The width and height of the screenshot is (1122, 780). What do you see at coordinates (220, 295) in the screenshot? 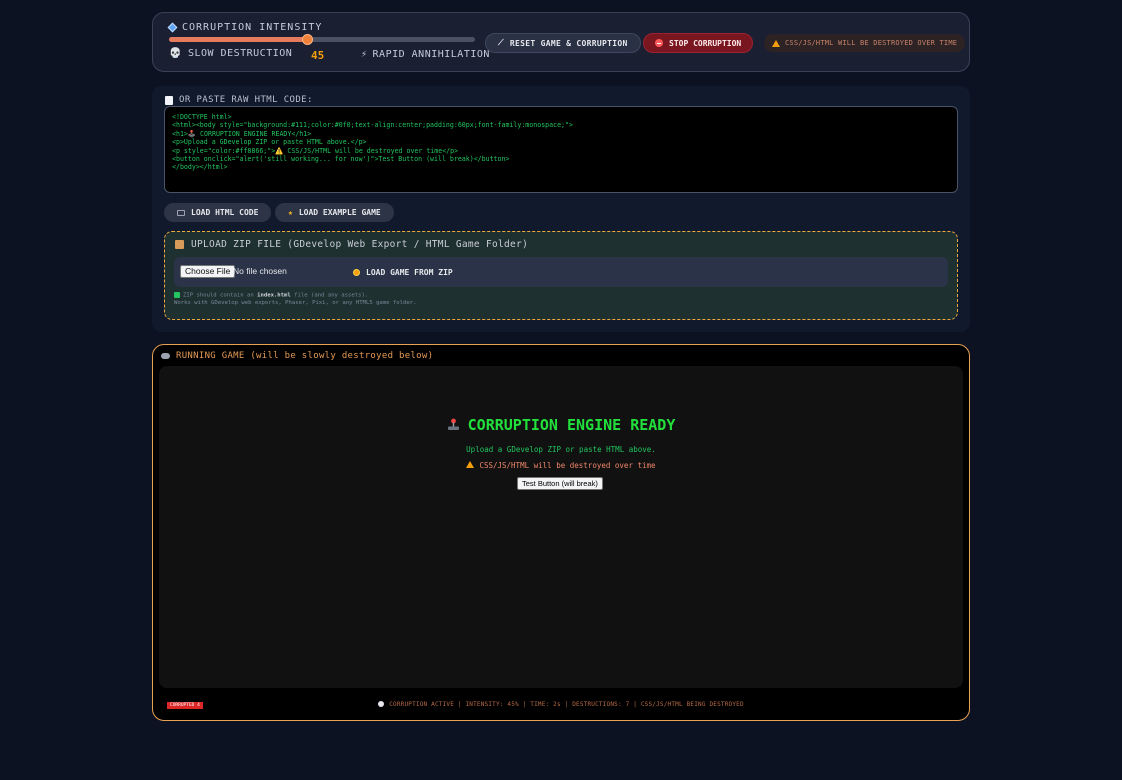
I see `zip-help-pre: ZIP should contain an` at bounding box center [220, 295].